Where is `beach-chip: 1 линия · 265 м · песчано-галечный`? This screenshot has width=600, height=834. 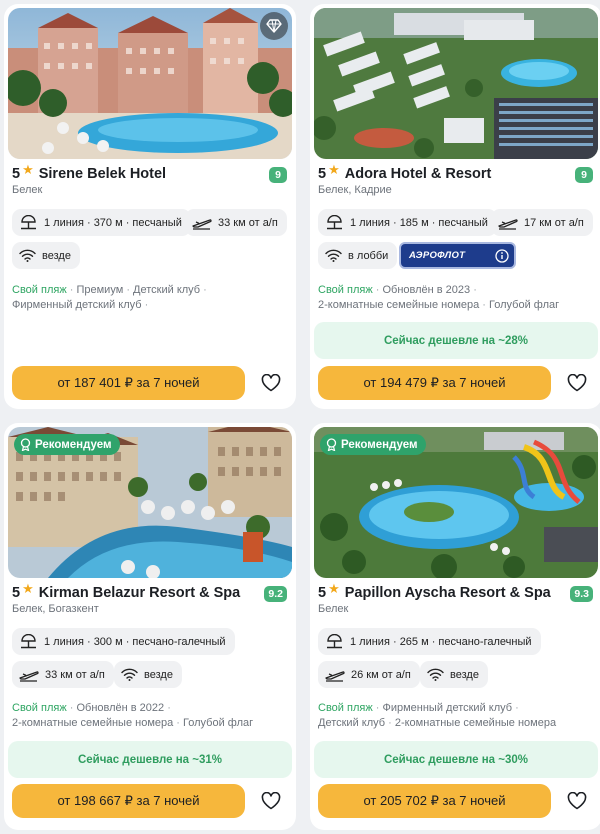
beach-chip: 1 линия · 265 м · песчано-галечный is located at coordinates (429, 641).